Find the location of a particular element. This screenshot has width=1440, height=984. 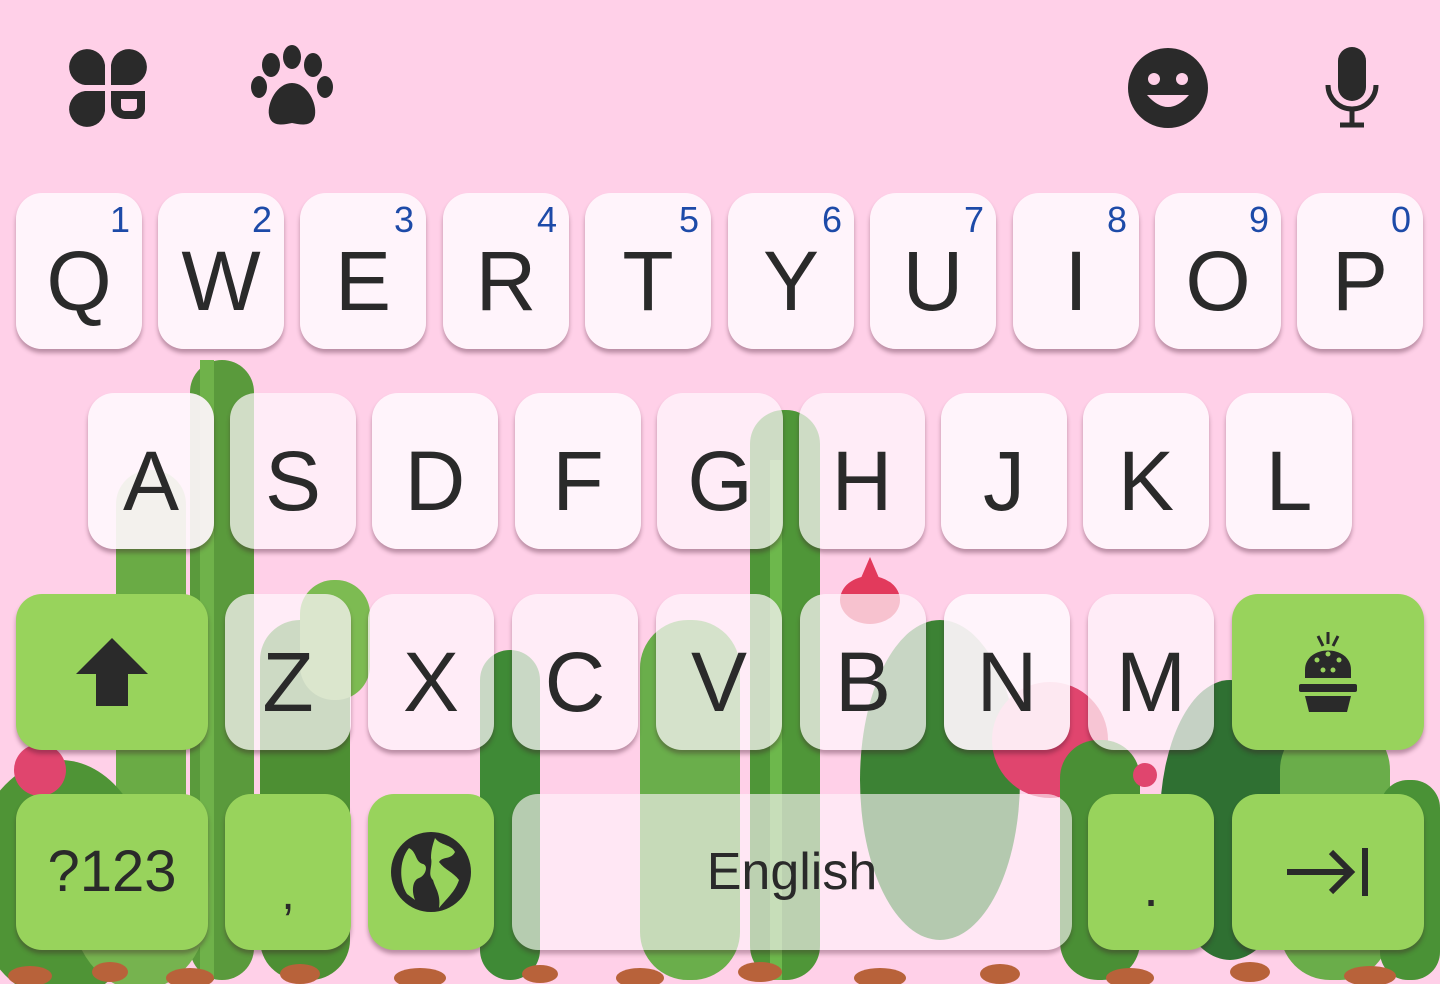

key-u: 7 U is located at coordinates (933, 271).